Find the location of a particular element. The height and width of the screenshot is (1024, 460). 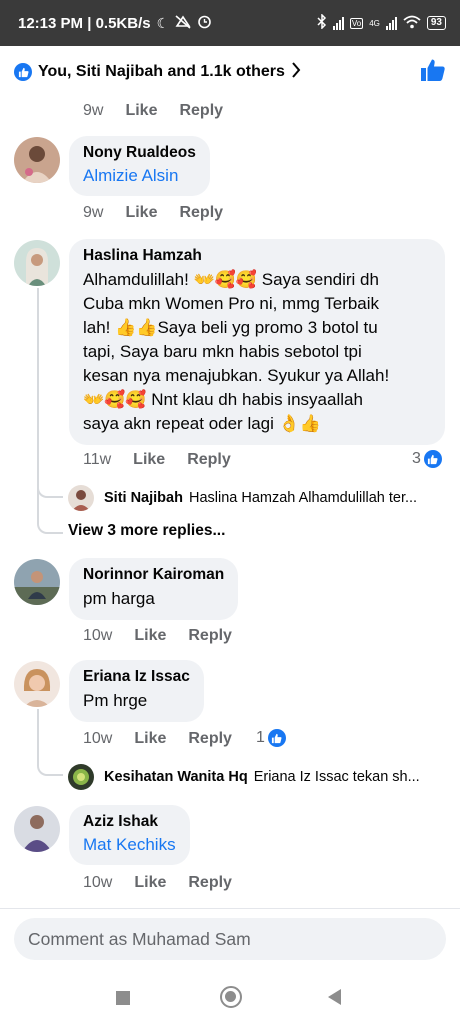

moon-icon: ☾ is located at coordinates (163, 22).